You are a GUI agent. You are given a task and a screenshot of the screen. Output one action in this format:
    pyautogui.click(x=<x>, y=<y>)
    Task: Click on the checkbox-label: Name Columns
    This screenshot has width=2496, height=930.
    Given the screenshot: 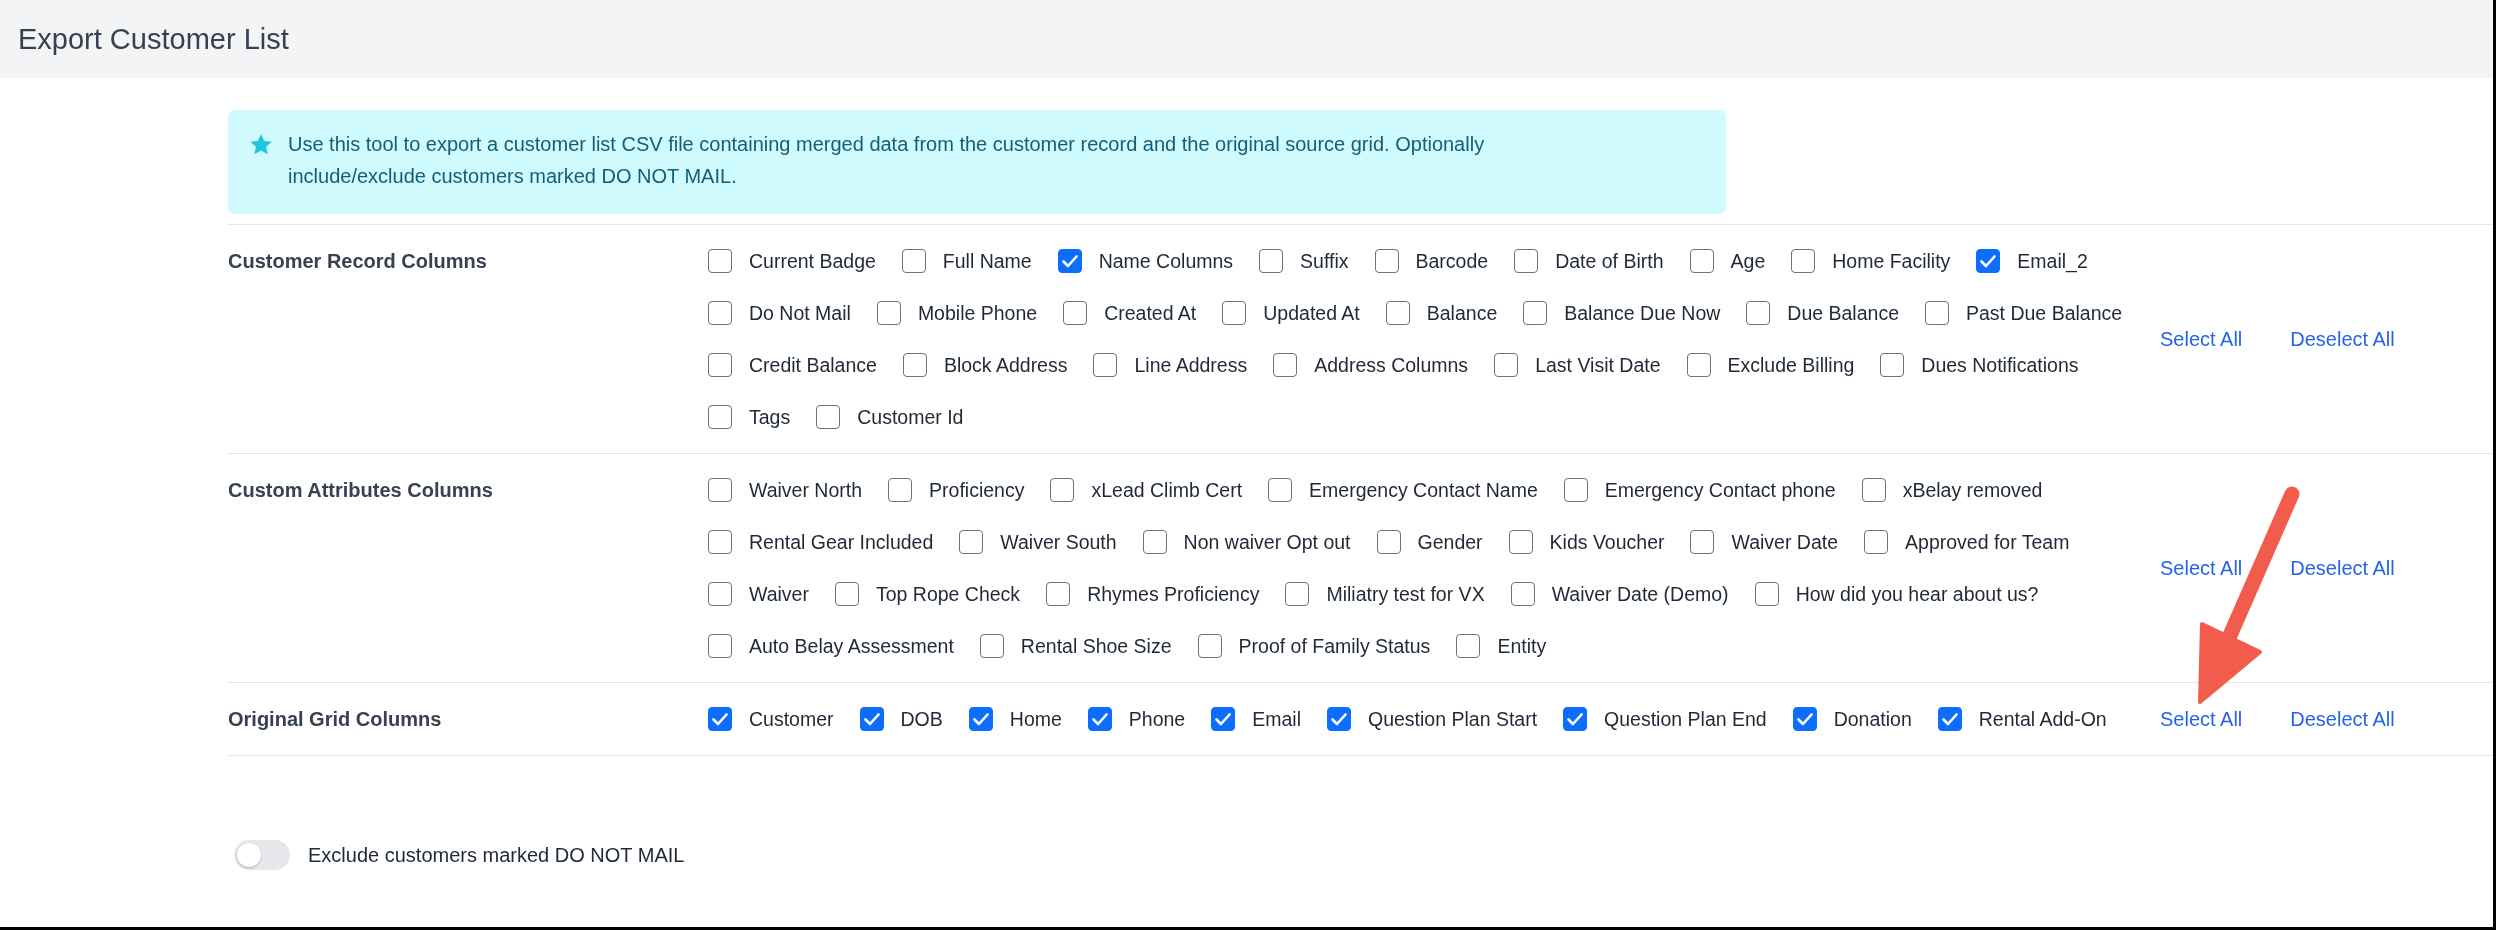 What is the action you would take?
    pyautogui.click(x=1166, y=261)
    